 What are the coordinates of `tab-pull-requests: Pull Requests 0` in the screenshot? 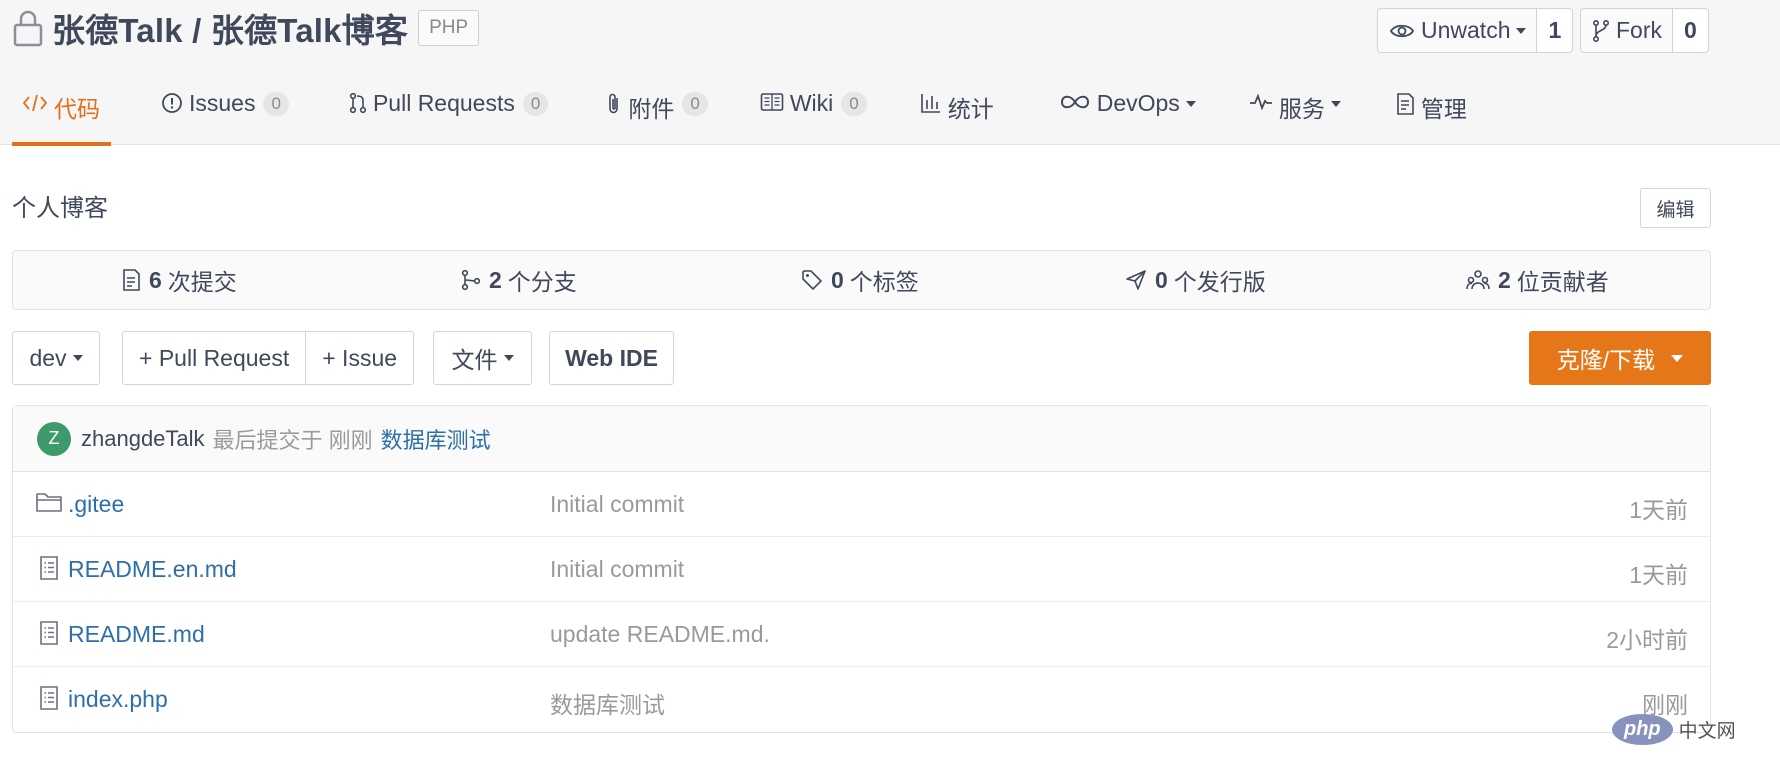 It's located at (448, 113).